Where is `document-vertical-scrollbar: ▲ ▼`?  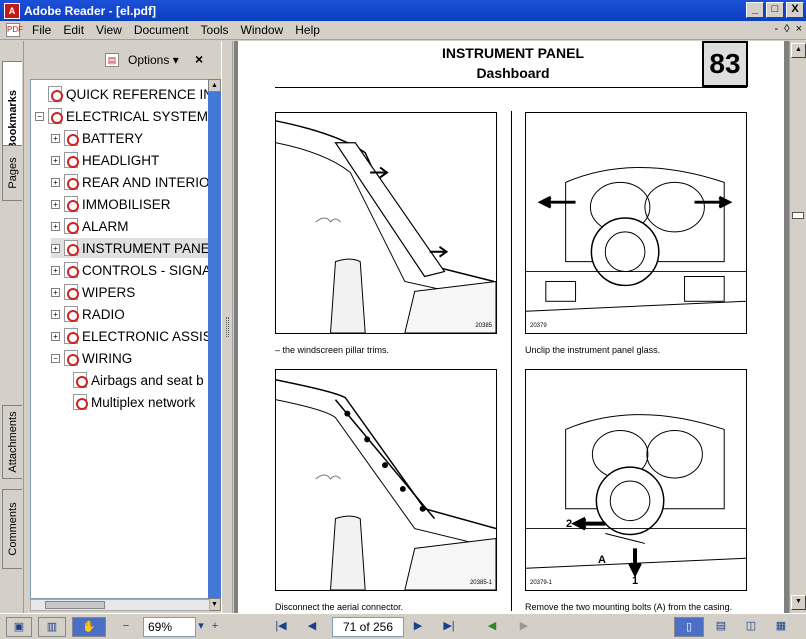 document-vertical-scrollbar: ▲ ▼ is located at coordinates (797, 327).